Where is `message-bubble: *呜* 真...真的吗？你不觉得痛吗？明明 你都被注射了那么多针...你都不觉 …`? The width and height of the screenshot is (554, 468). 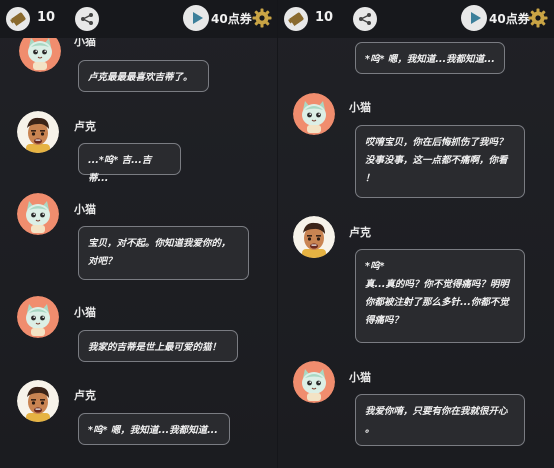
message-bubble: *呜* 真...真的吗？你不觉得痛吗？明明 你都被注射了那么多针...你都不觉 … is located at coordinates (440, 296).